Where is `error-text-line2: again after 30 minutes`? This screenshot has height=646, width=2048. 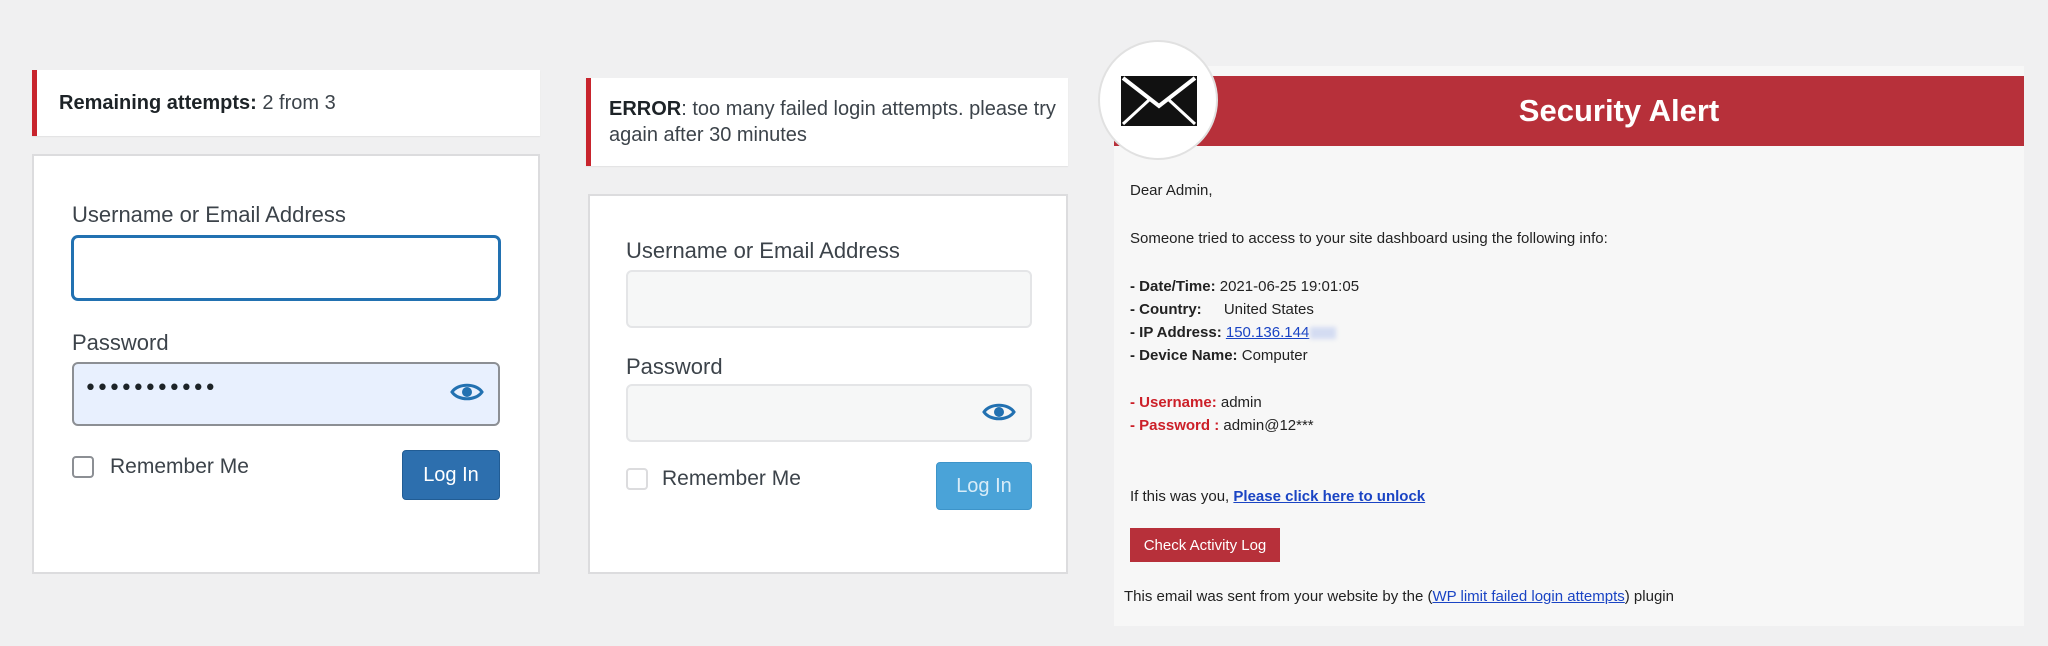 error-text-line2: again after 30 minutes is located at coordinates (708, 135).